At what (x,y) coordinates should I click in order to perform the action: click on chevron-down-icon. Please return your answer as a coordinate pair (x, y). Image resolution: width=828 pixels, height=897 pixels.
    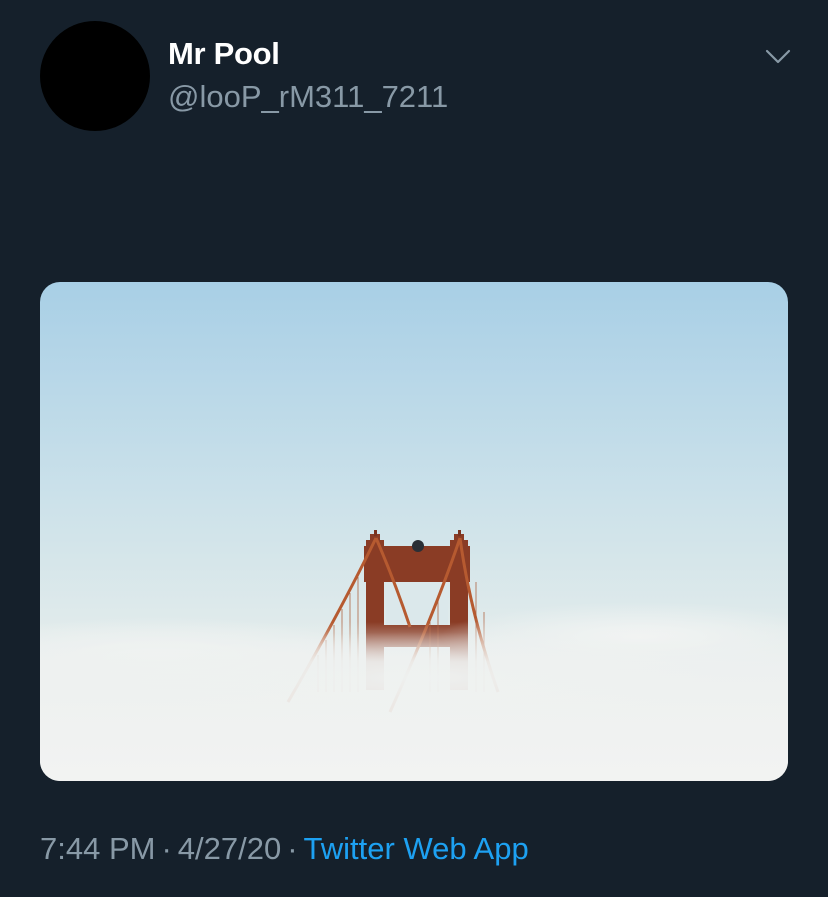
    Looking at the image, I should click on (778, 56).